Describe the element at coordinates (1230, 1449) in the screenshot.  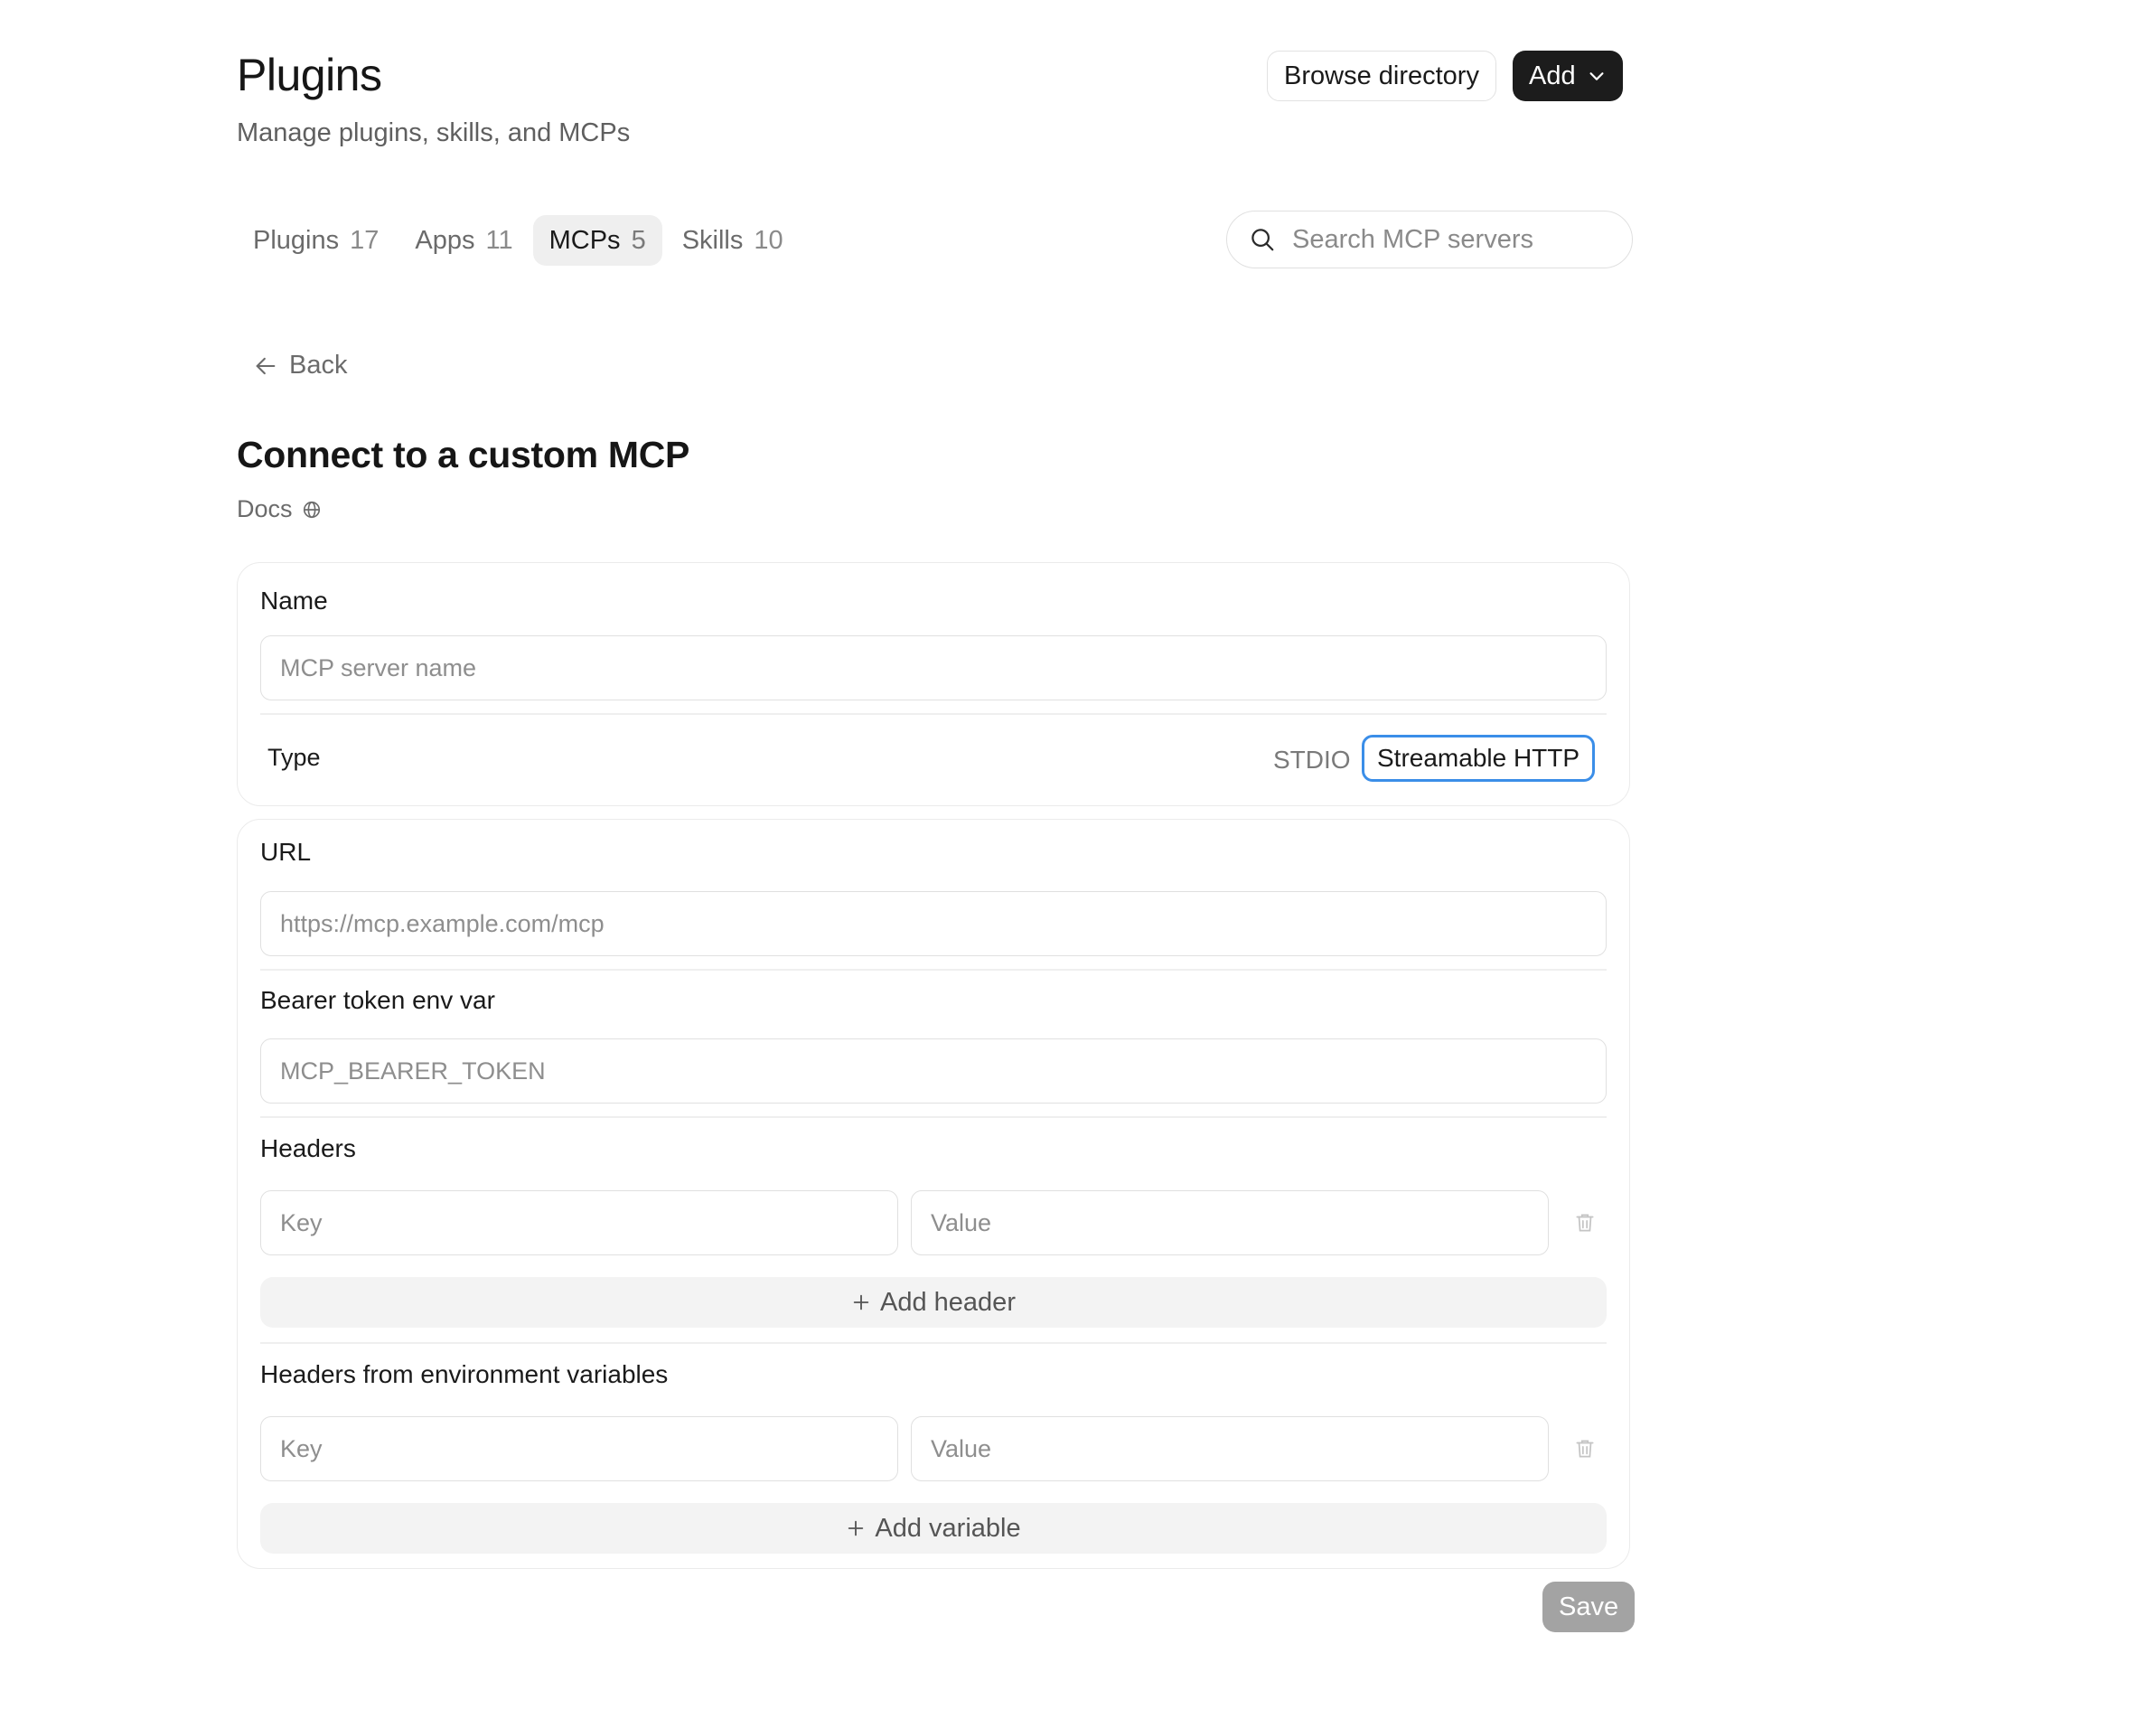
I see `env-value-input` at that location.